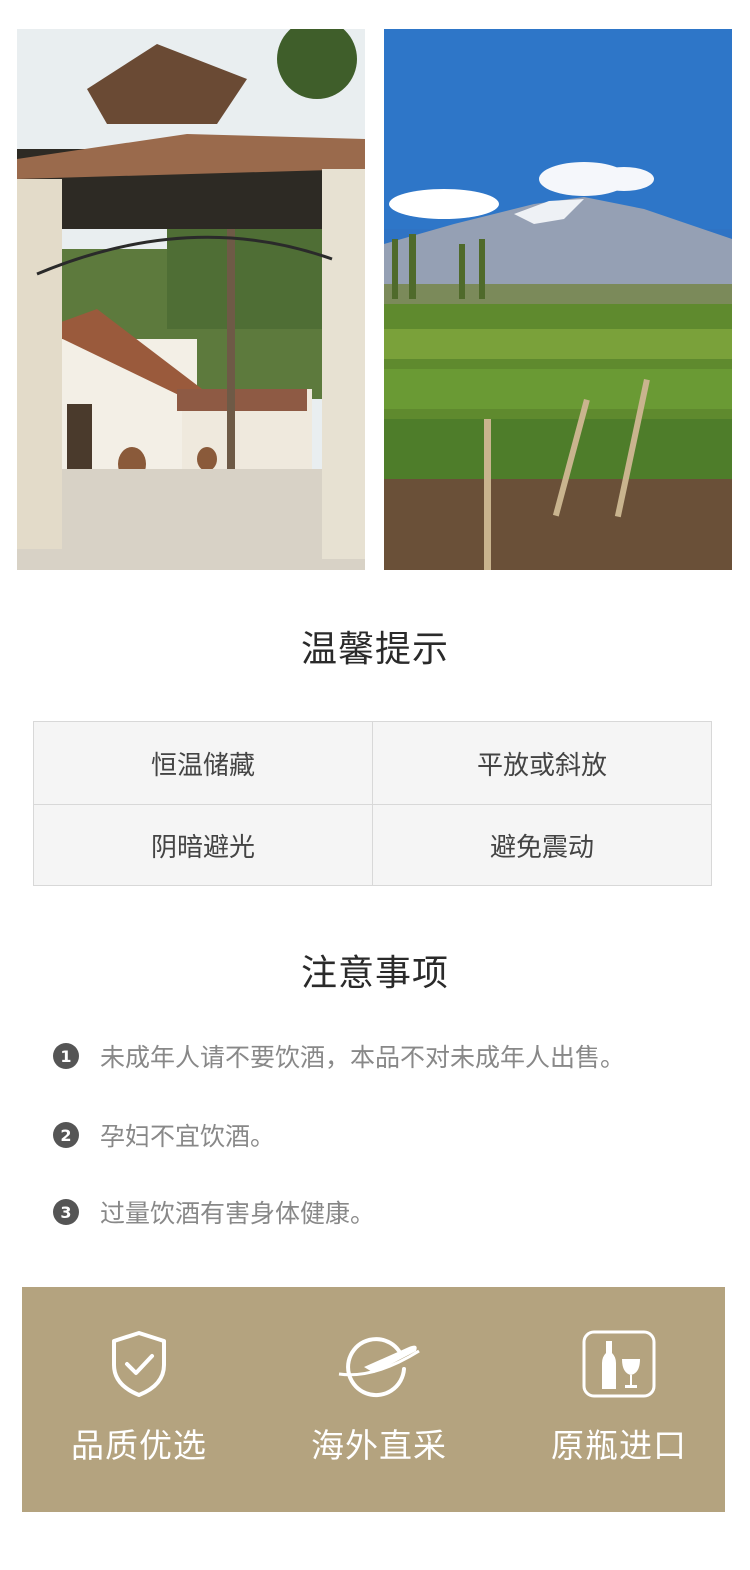  What do you see at coordinates (542, 763) in the screenshot?
I see `tip-cell: 平放或斜放` at bounding box center [542, 763].